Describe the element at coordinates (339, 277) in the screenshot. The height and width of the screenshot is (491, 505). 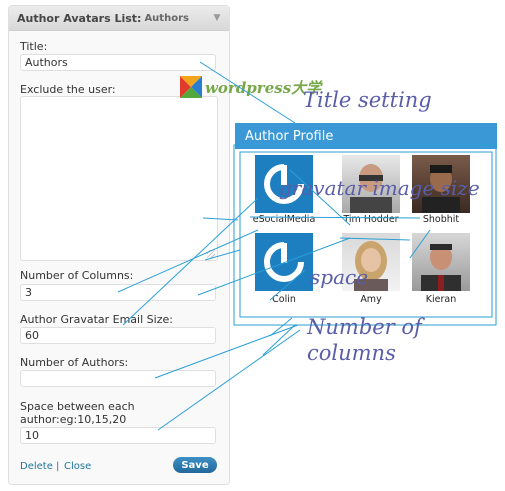
I see `annotation-space: space` at that location.